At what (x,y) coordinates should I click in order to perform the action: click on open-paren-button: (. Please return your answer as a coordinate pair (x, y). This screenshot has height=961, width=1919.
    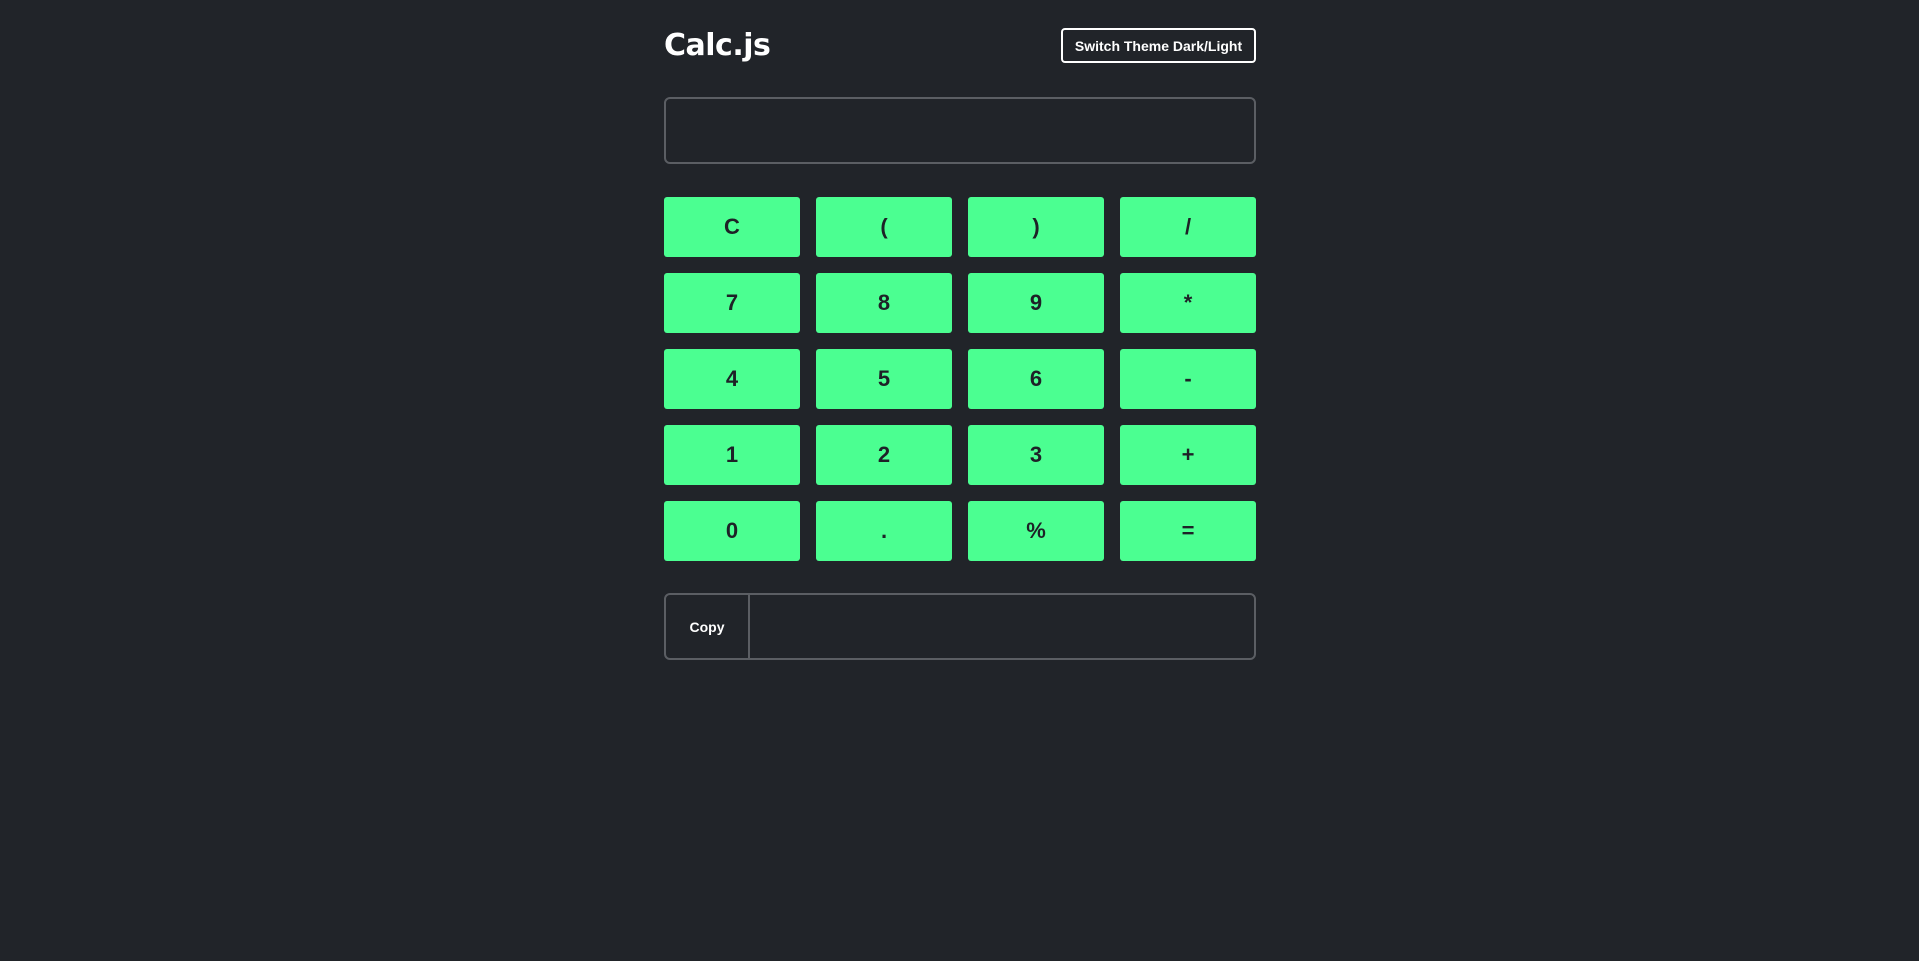
    Looking at the image, I should click on (884, 227).